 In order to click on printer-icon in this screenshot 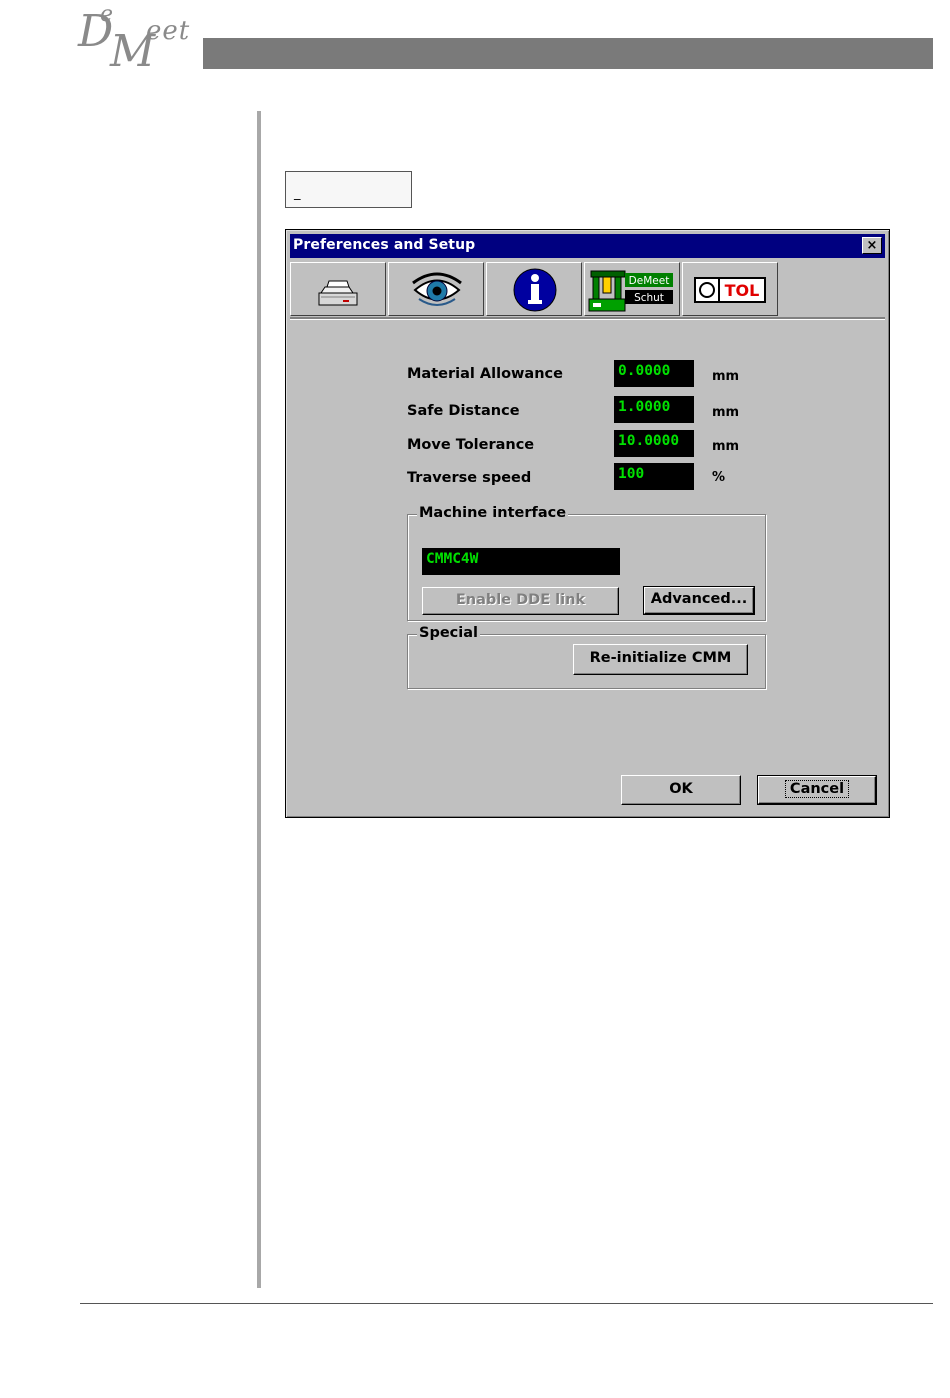, I will do `click(338, 293)`.